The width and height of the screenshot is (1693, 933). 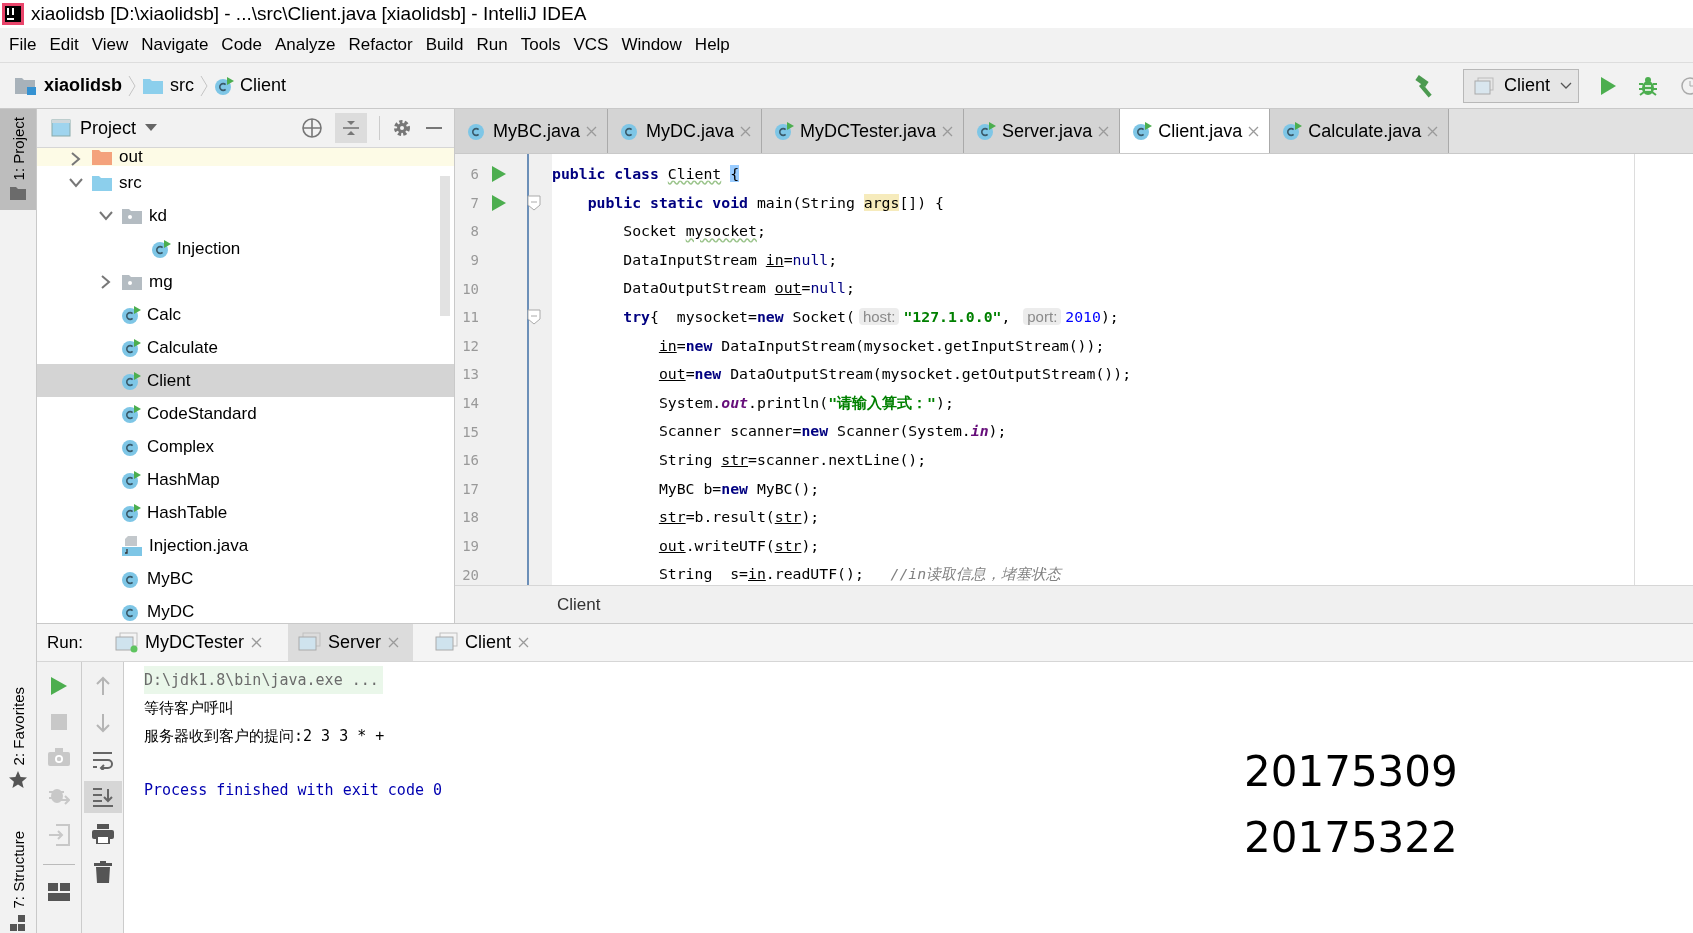 What do you see at coordinates (245, 512) in the screenshot?
I see `tree-item: HashTable` at bounding box center [245, 512].